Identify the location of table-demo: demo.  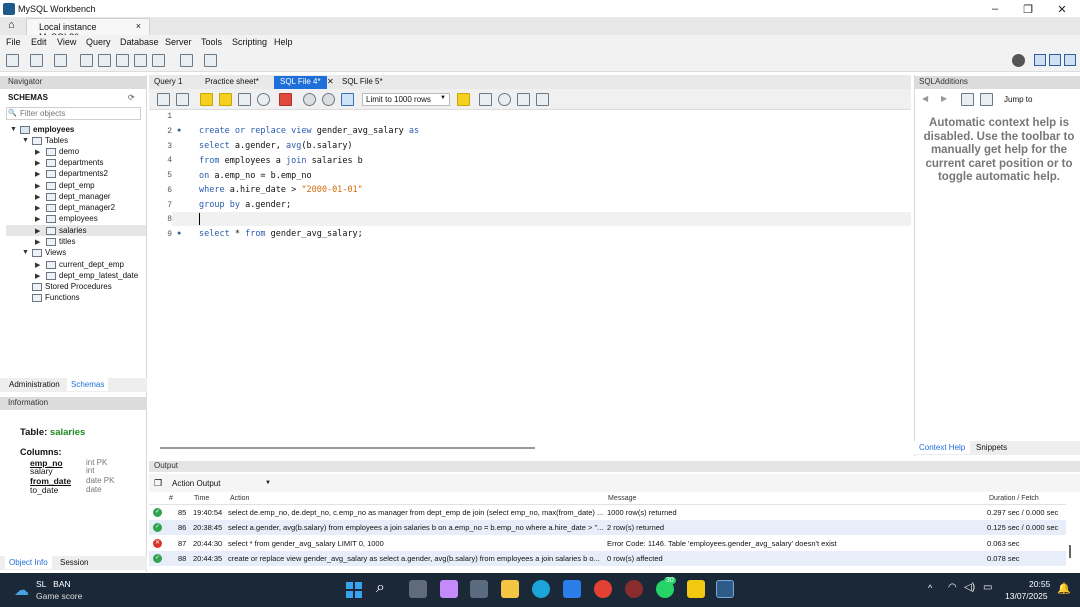
(69, 151).